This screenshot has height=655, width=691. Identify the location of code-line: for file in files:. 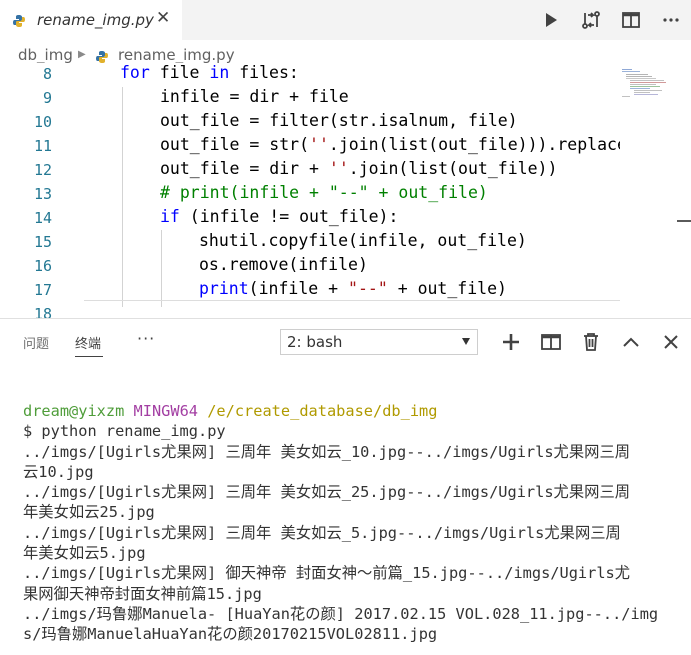
(209, 72).